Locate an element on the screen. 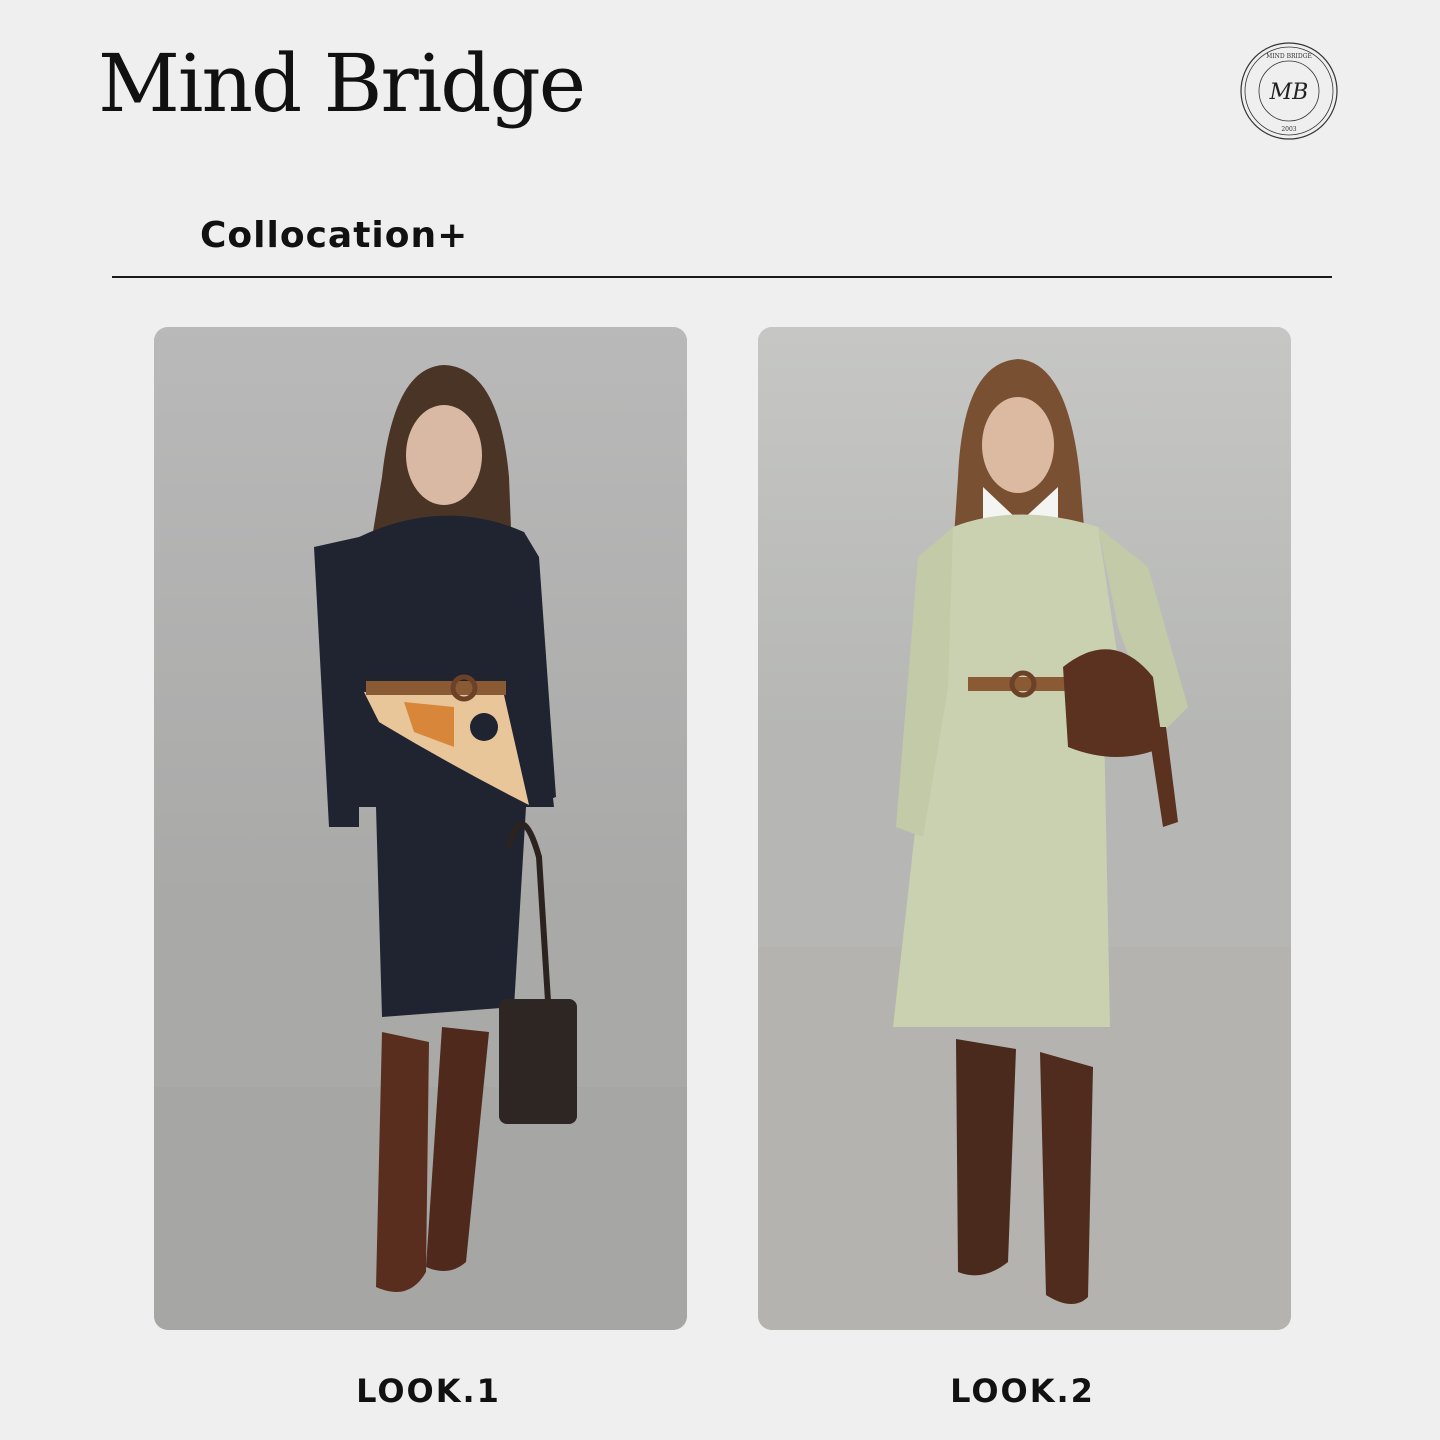 This screenshot has width=1440, height=1440. look-1-label: LOOK.1 is located at coordinates (428, 1391).